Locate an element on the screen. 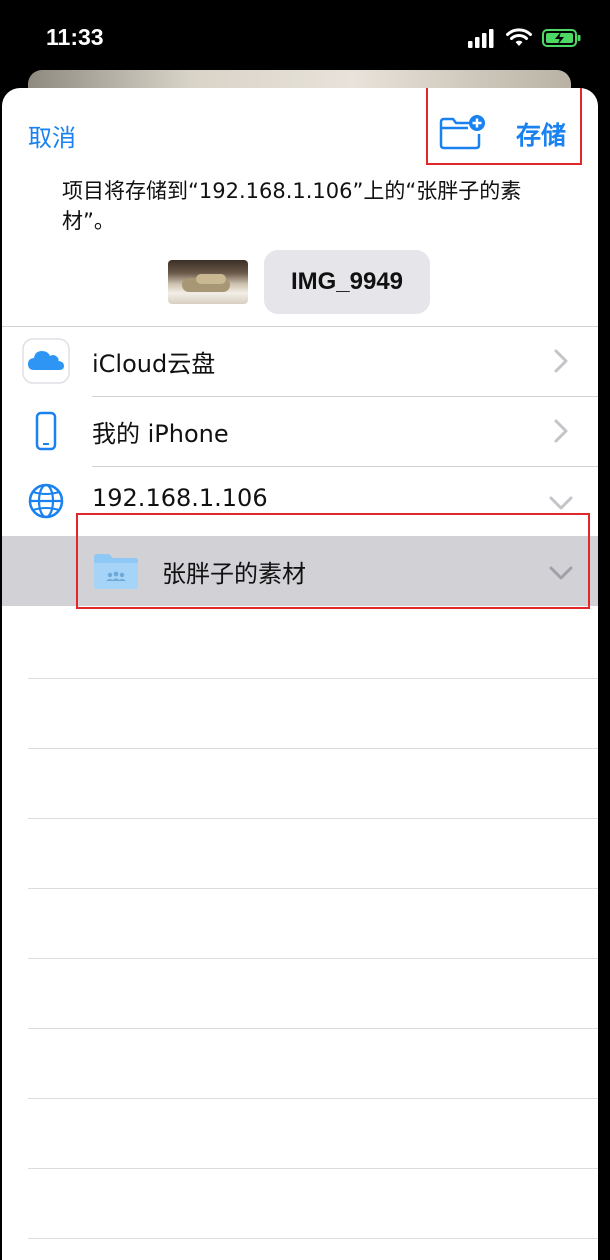 Image resolution: width=610 pixels, height=1260 pixels. file-name-field: IMG_9949 is located at coordinates (347, 282).